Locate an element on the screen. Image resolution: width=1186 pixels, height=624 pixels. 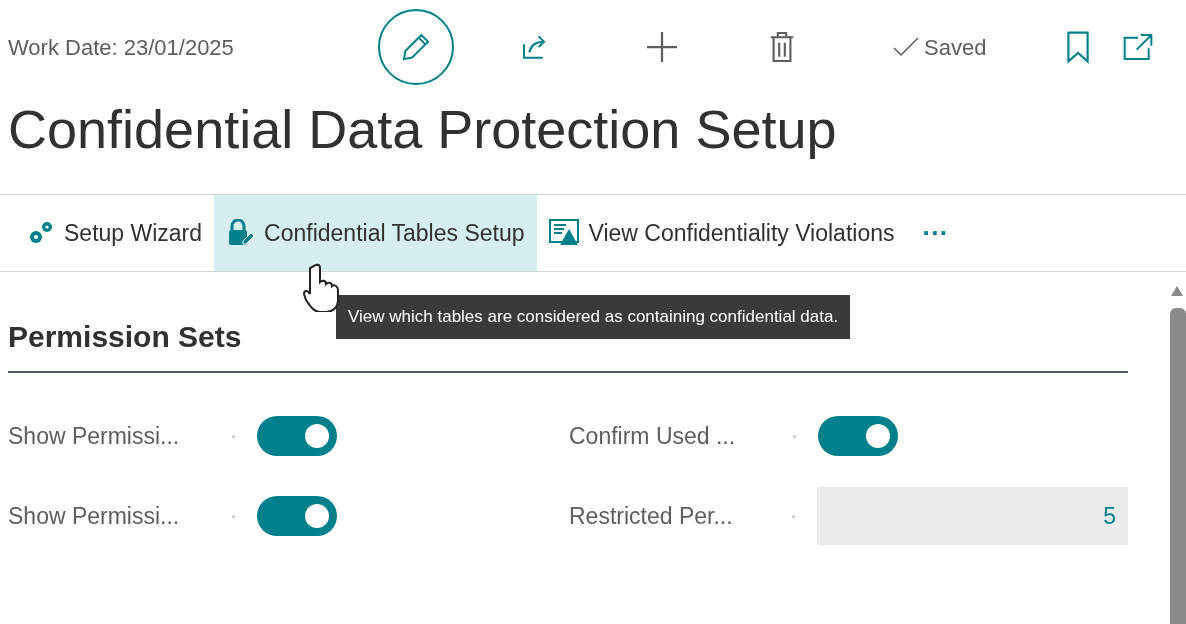
action-button: View Confidentiality Violations is located at coordinates (721, 233).